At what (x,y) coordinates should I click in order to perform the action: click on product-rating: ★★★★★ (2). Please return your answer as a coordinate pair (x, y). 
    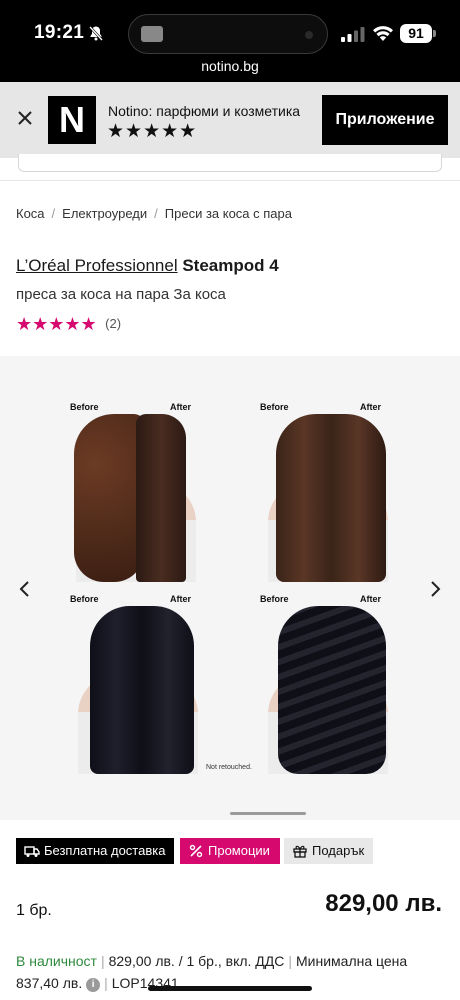
    Looking at the image, I should click on (68, 324).